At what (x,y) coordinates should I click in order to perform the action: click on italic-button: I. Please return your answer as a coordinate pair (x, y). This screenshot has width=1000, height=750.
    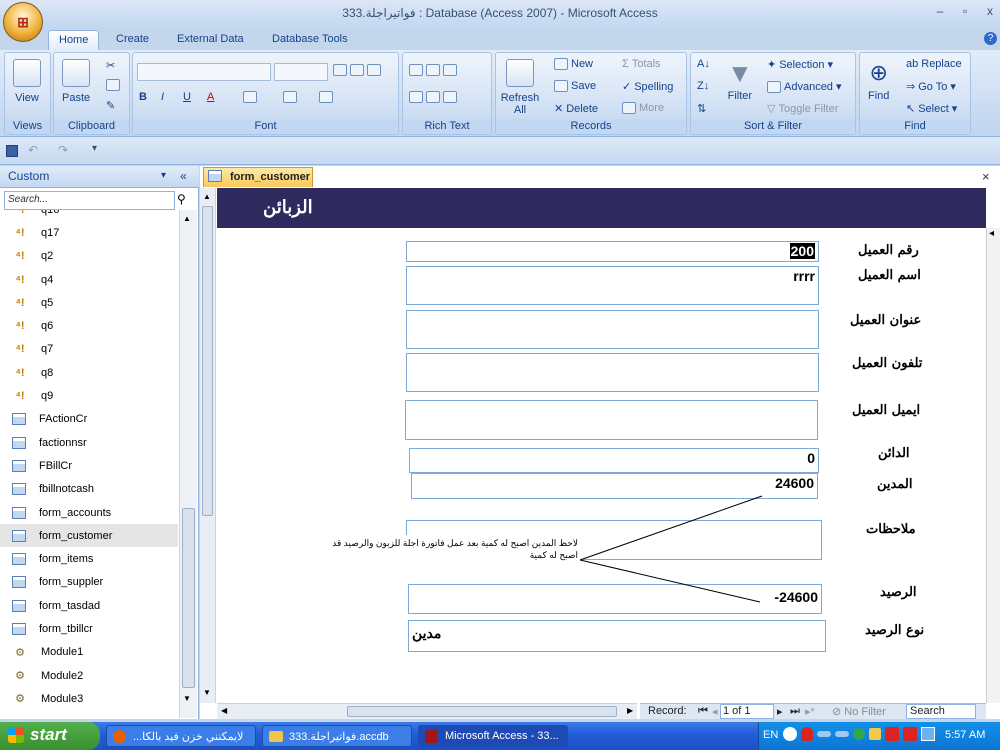
    Looking at the image, I should click on (162, 97).